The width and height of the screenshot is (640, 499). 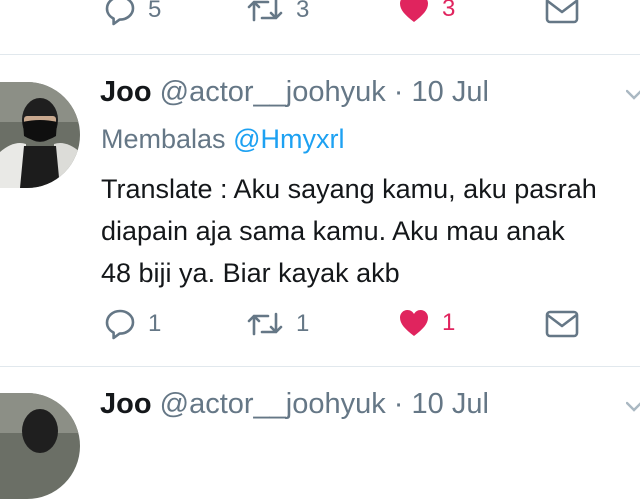 I want to click on mention-link: @Hmyxrl, so click(x=288, y=139).